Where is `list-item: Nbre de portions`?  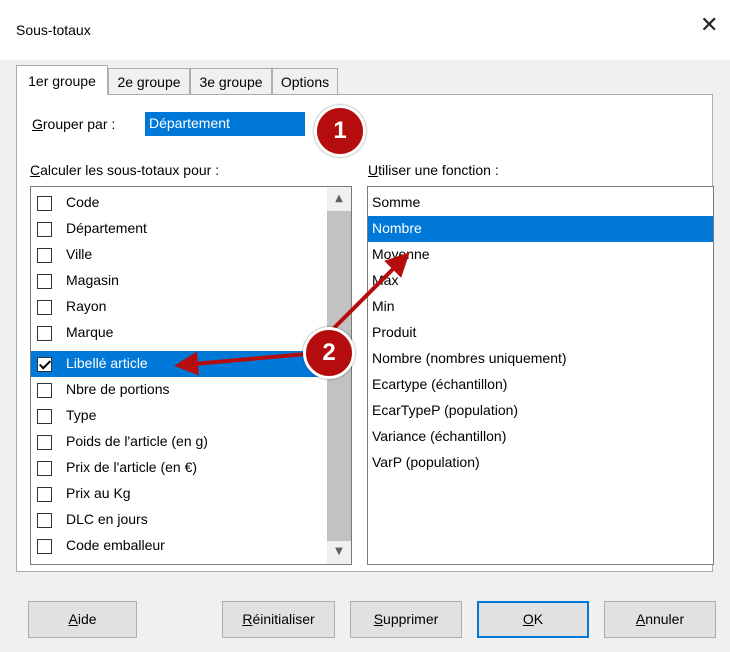
list-item: Nbre de portions is located at coordinates (179, 390).